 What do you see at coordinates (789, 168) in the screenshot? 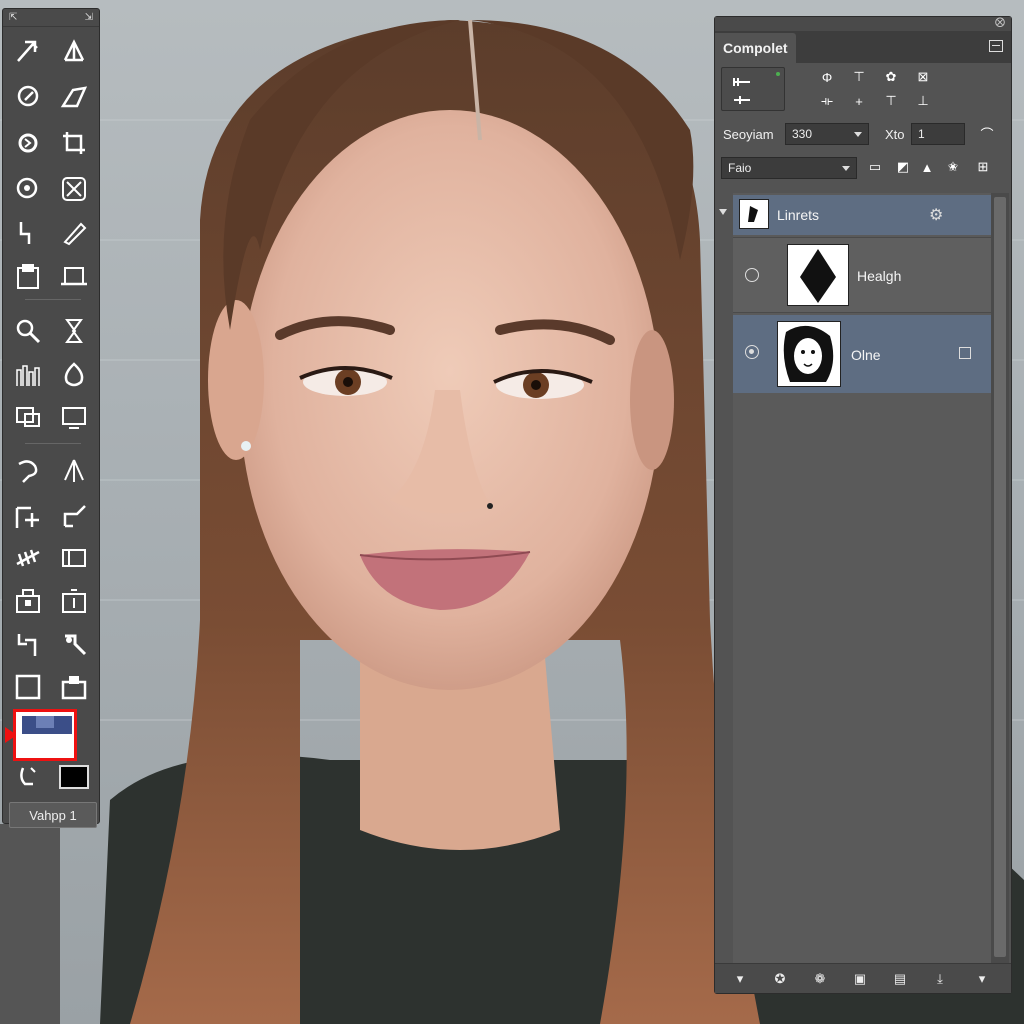
I see `mode-dropdown: Faio` at bounding box center [789, 168].